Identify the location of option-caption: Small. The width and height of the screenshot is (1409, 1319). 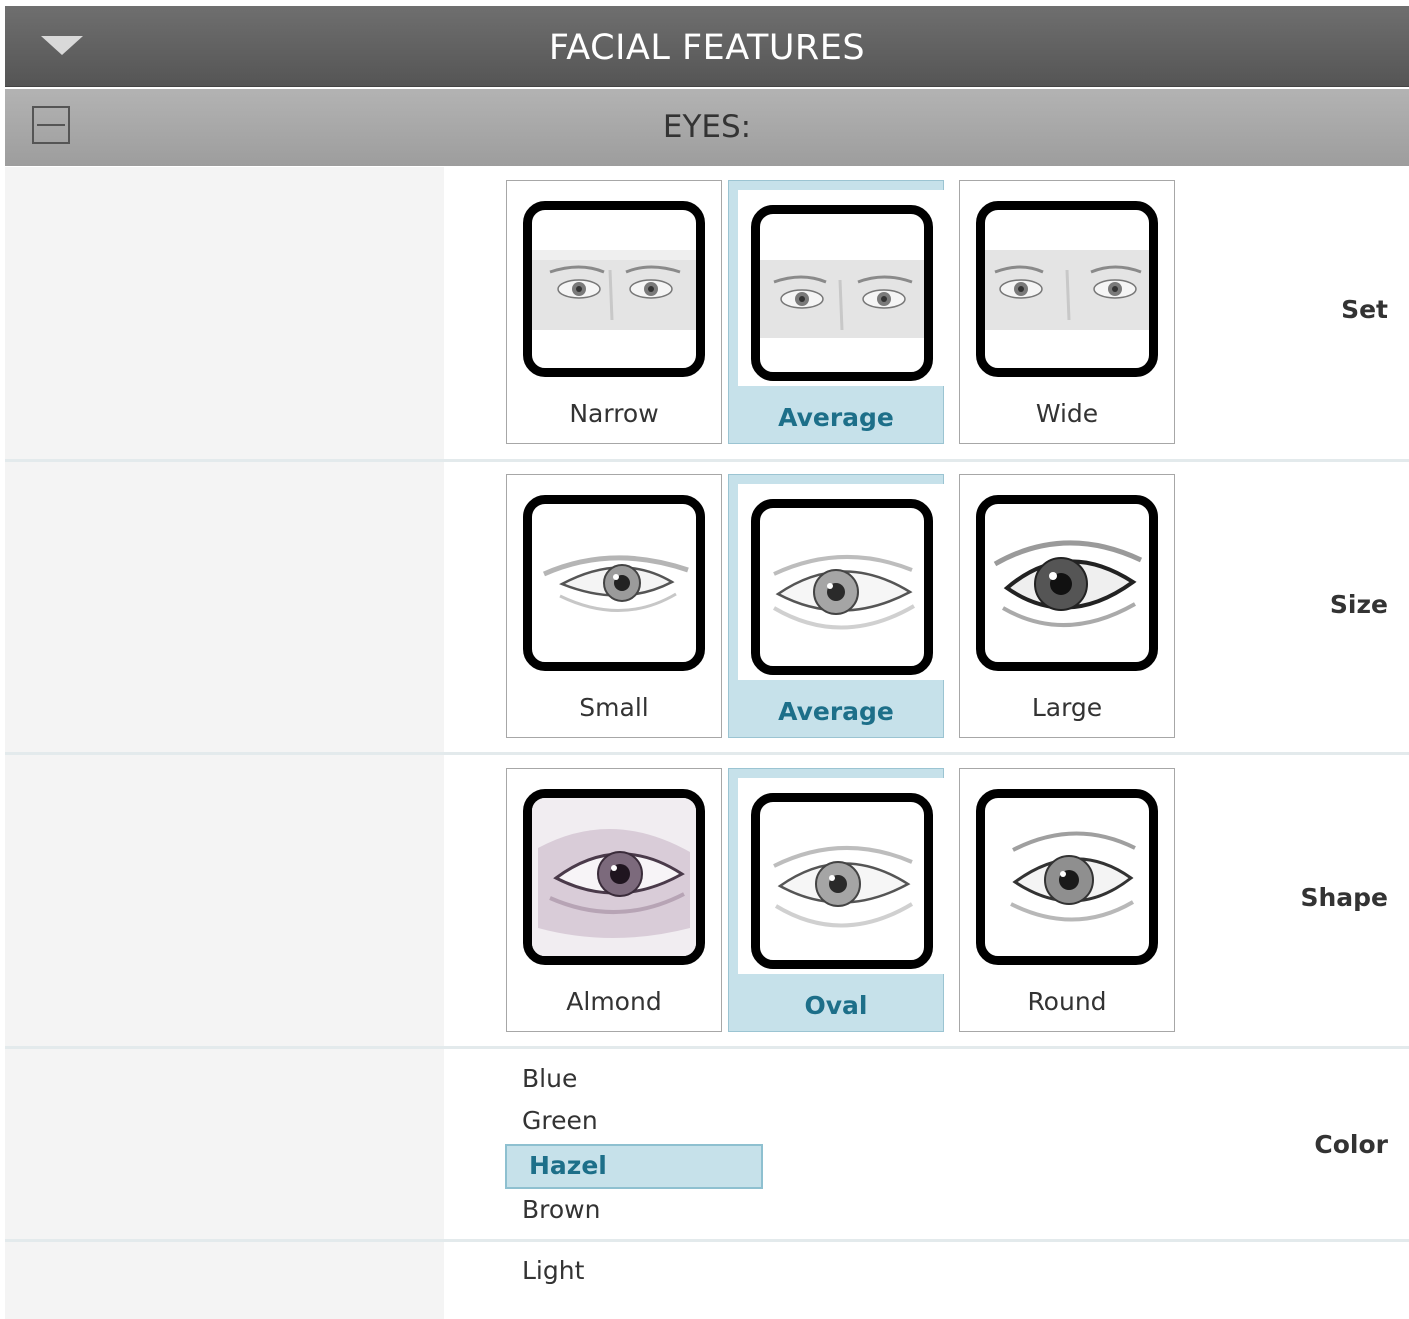
(614, 707).